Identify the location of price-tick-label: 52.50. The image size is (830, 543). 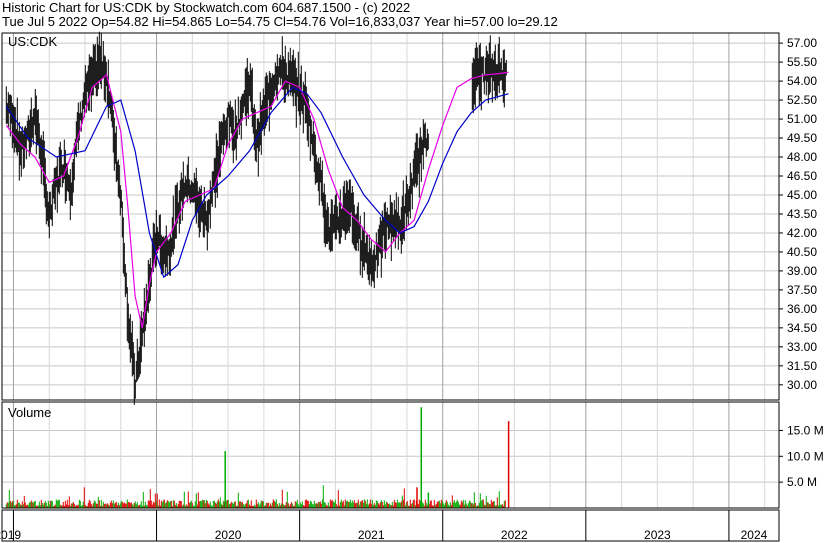
(802, 100).